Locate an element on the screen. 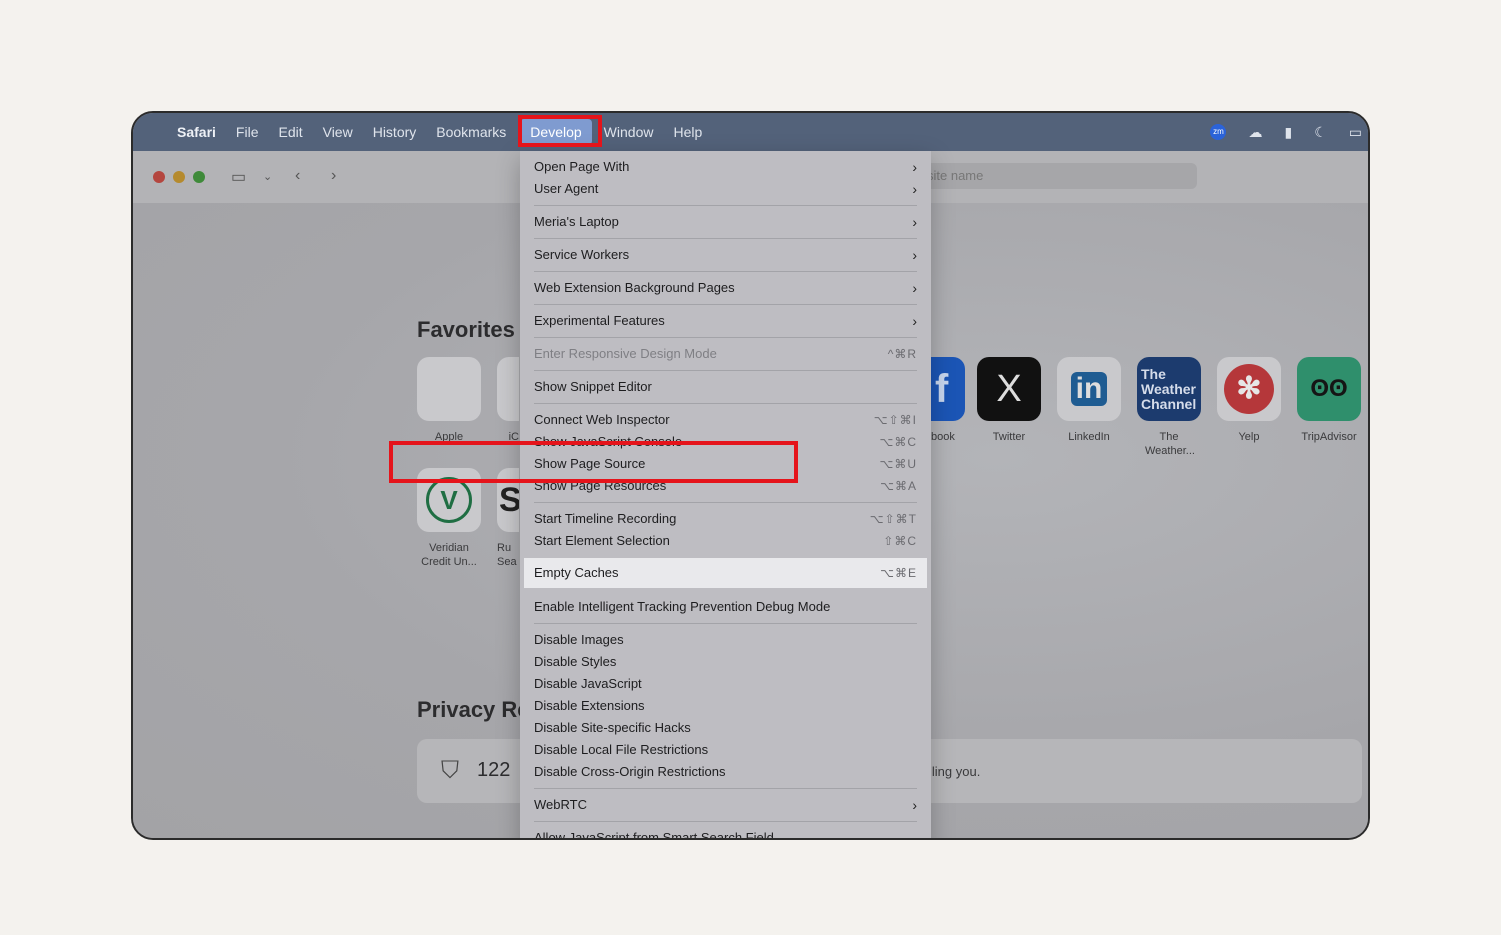  favorite-label: Ru Sea is located at coordinates (507, 555).